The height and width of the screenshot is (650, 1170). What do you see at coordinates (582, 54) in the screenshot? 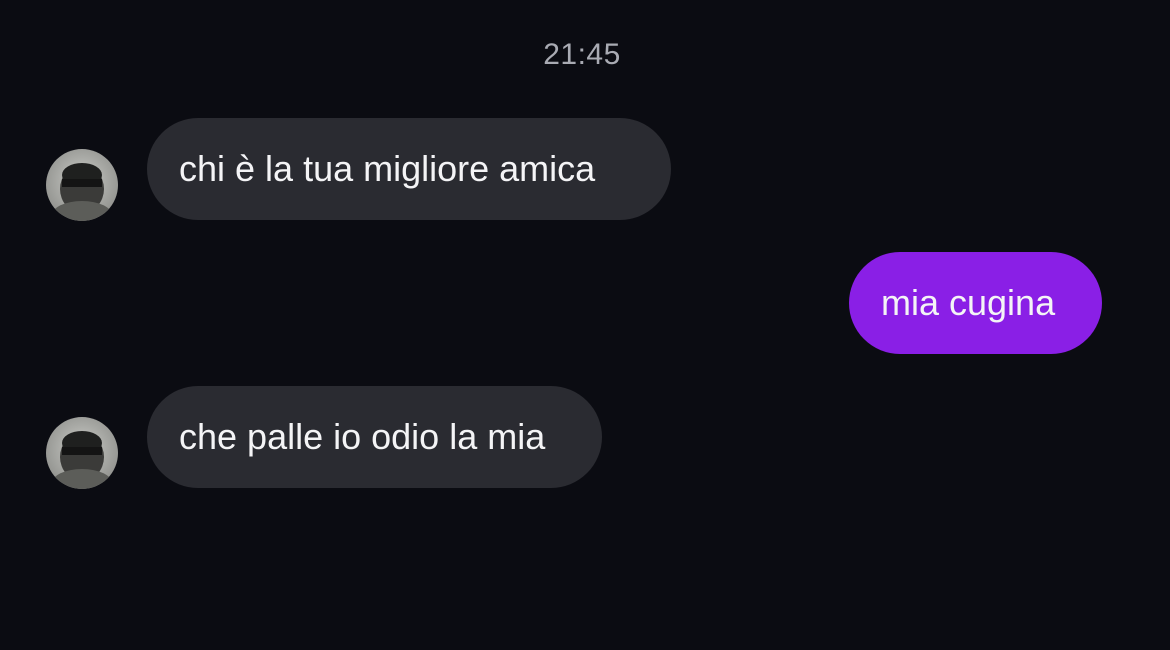
I see `message-timestamp: 21:45` at bounding box center [582, 54].